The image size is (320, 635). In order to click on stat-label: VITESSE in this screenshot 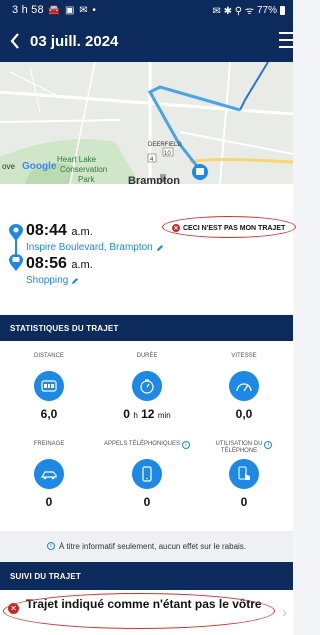, I will do `click(244, 356)`.